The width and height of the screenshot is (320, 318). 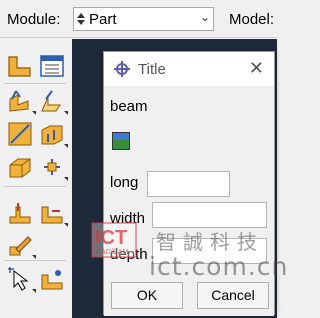 What do you see at coordinates (53, 213) in the screenshot?
I see `partition-edge-icon` at bounding box center [53, 213].